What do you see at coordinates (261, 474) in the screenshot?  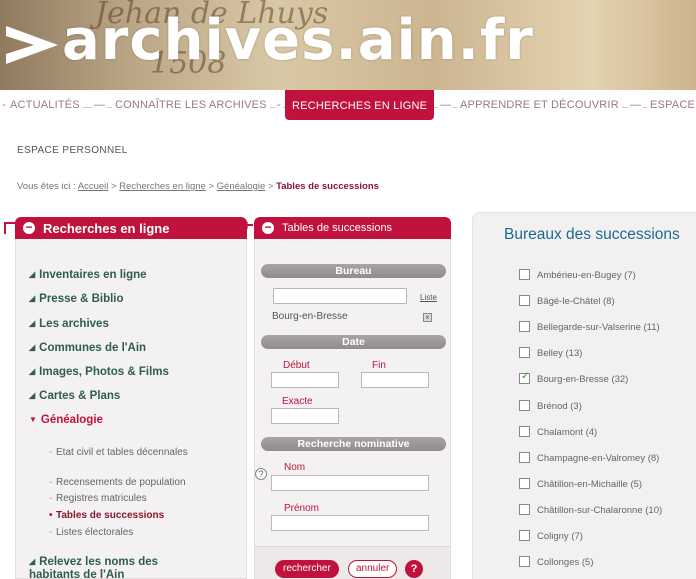 I see `help-icon: ?` at bounding box center [261, 474].